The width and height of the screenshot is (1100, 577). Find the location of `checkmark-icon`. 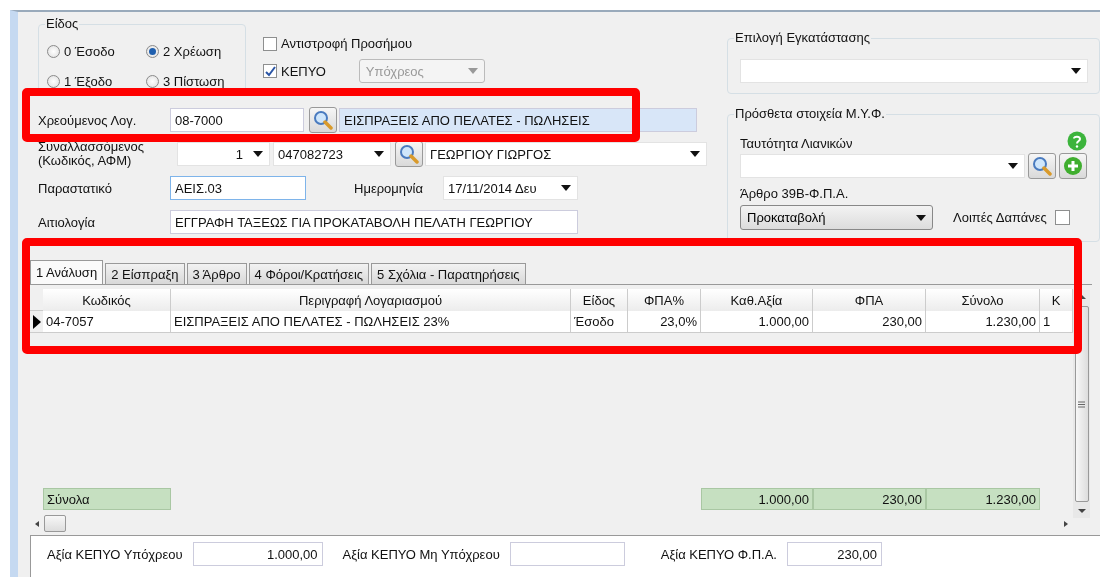

checkmark-icon is located at coordinates (270, 71).